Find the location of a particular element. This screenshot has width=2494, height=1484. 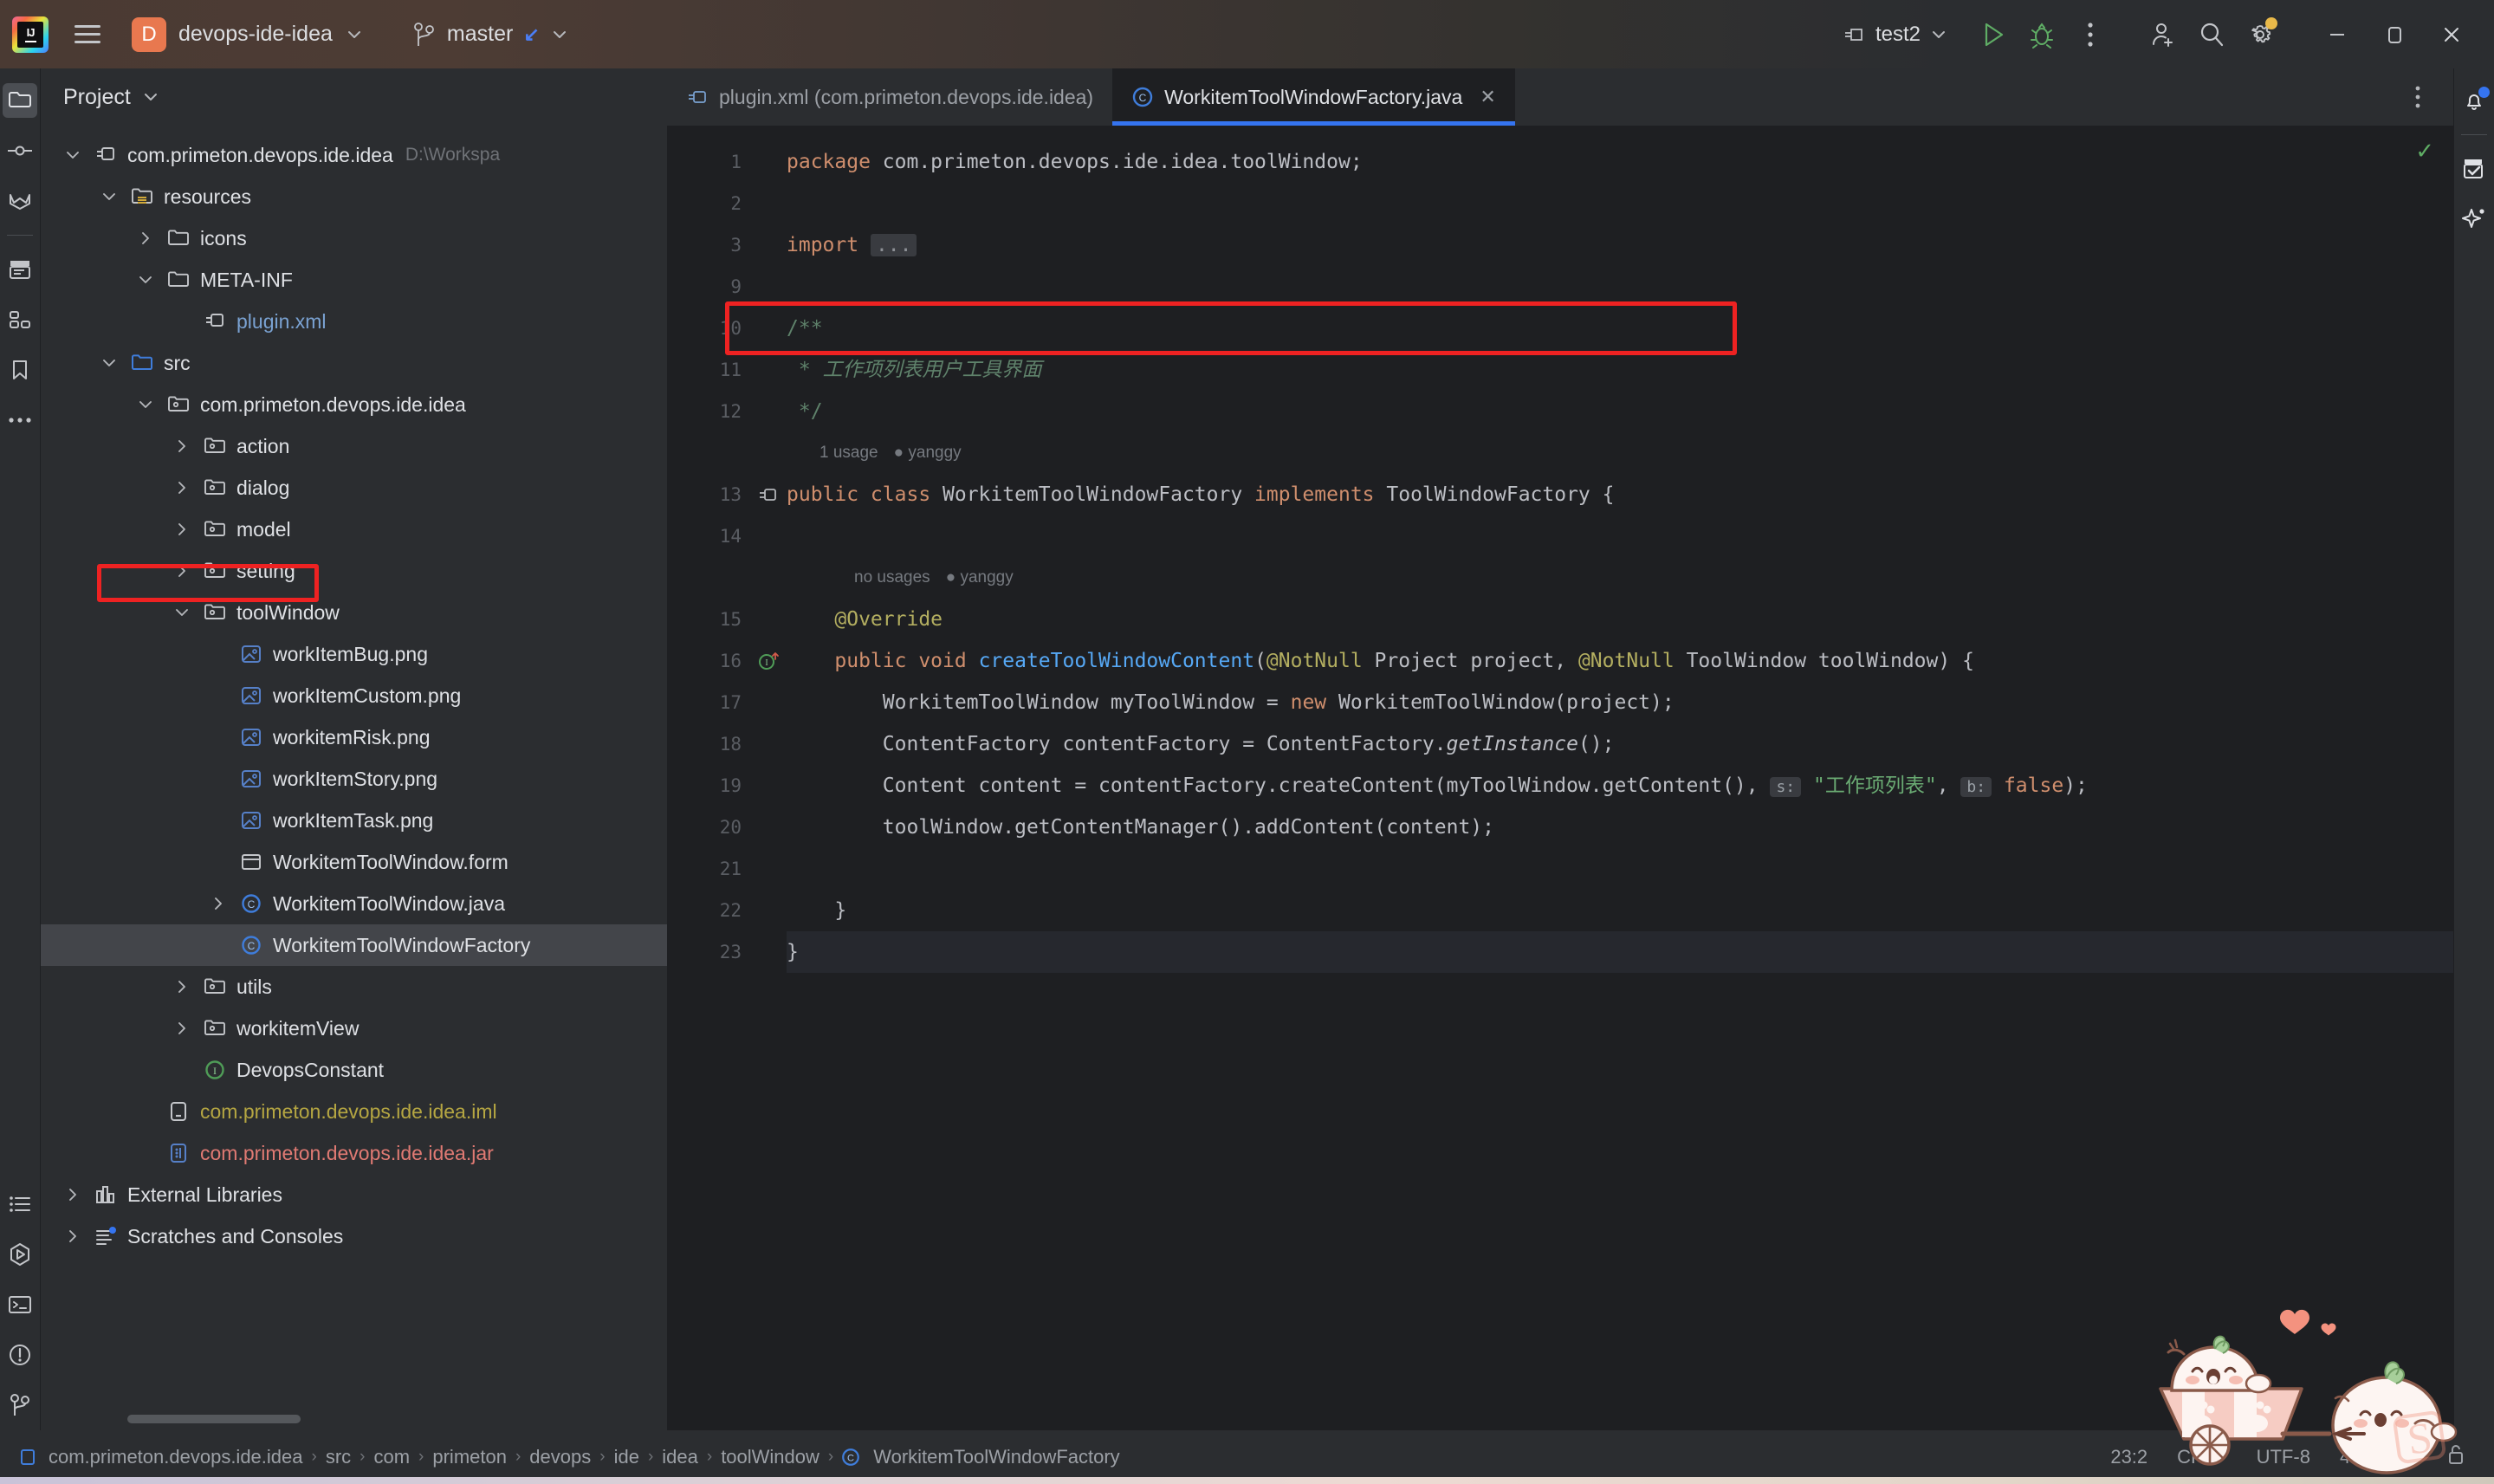

breadcrumb-item: devops is located at coordinates (560, 1457).